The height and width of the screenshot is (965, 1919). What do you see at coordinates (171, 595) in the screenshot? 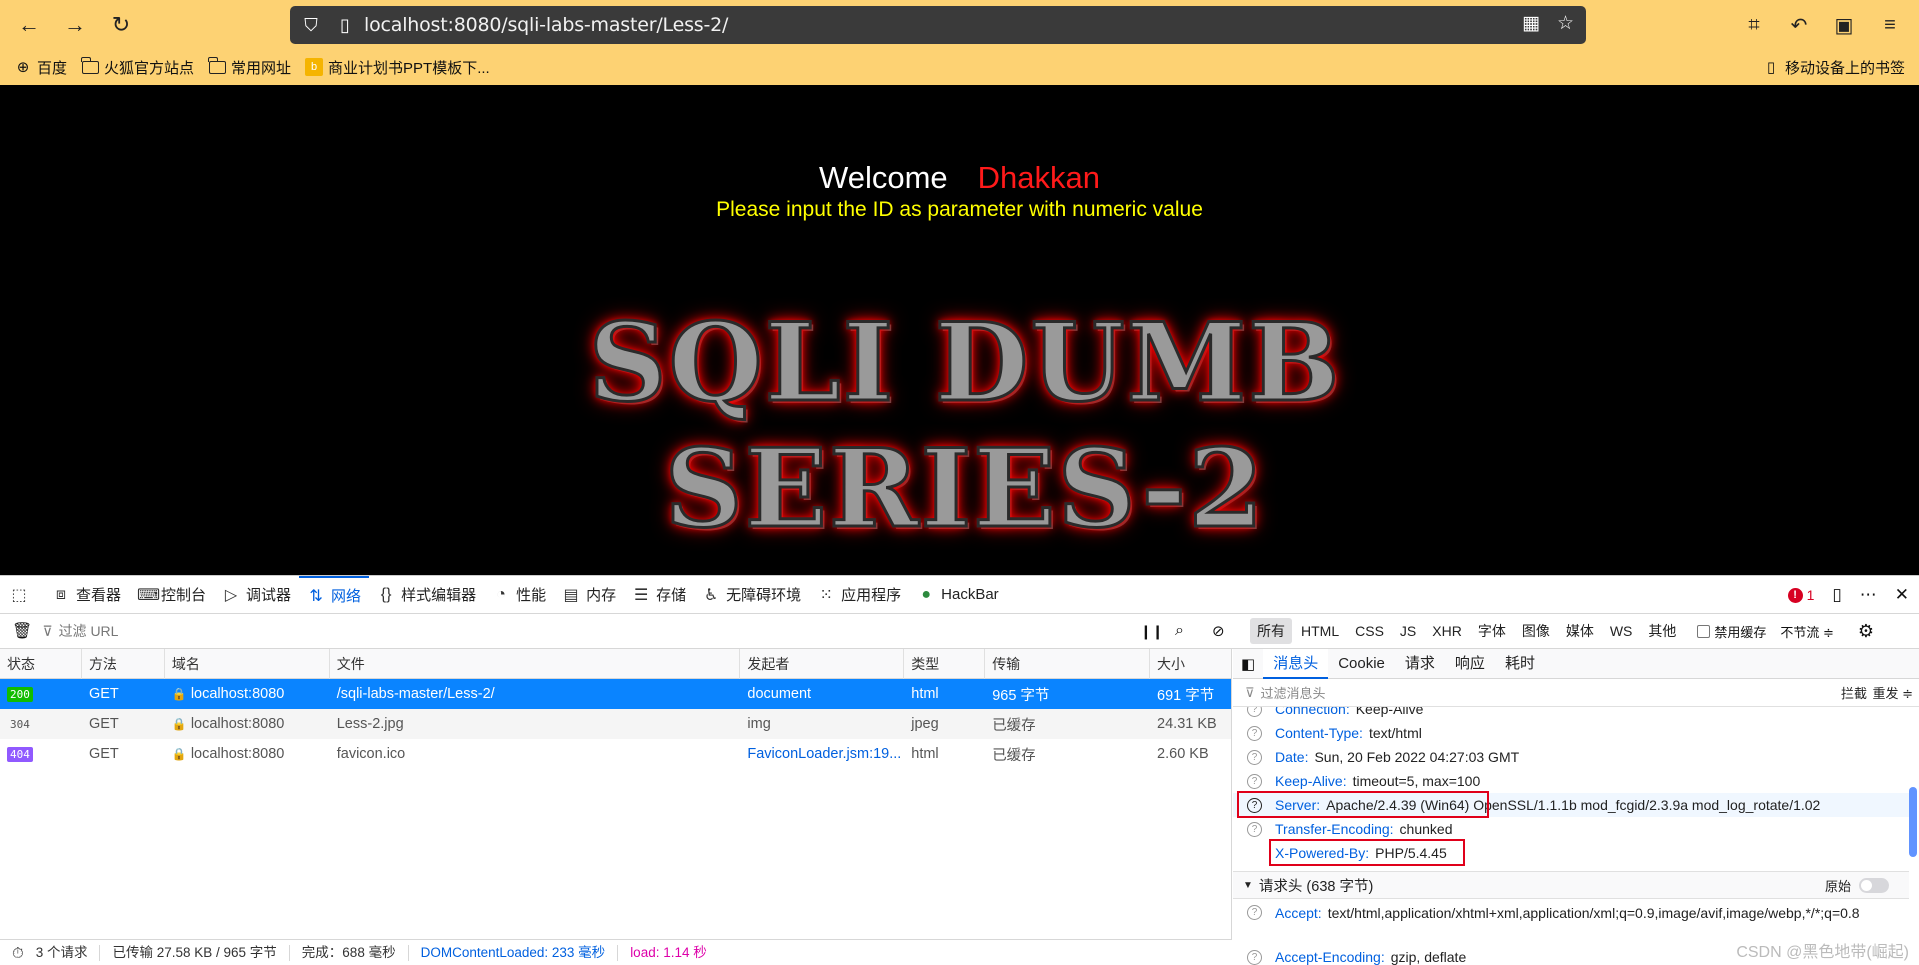
I see `tab-console: ⌨ 控制台` at bounding box center [171, 595].